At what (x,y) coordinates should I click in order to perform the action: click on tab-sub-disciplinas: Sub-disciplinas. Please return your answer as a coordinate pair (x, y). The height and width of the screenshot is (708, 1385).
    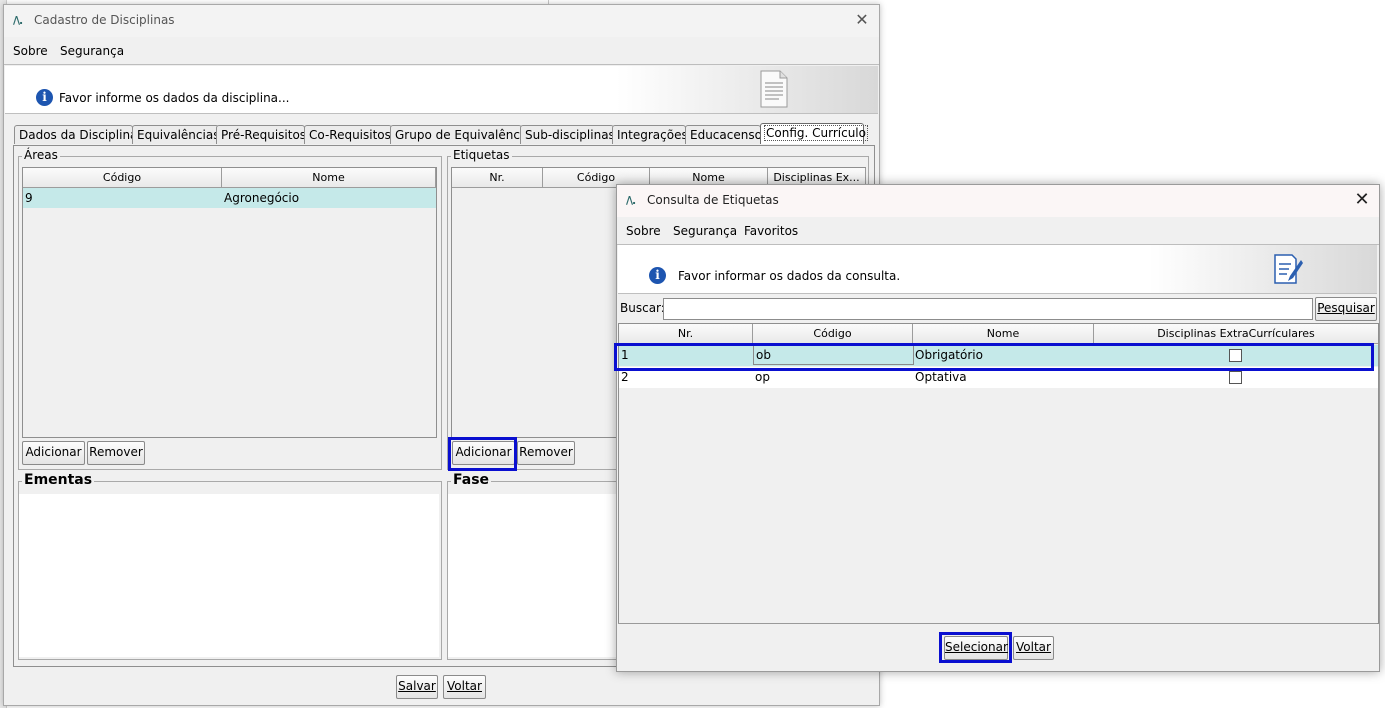
    Looking at the image, I should click on (567, 134).